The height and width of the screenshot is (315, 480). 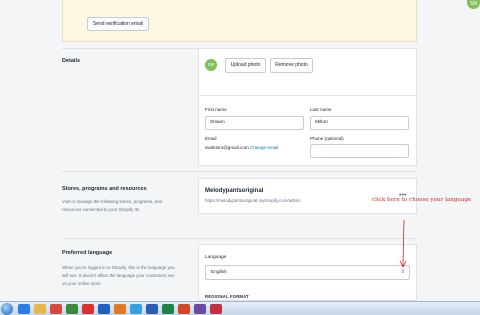 I want to click on regional-format-title: REGIONAL FORMAT, so click(x=227, y=296).